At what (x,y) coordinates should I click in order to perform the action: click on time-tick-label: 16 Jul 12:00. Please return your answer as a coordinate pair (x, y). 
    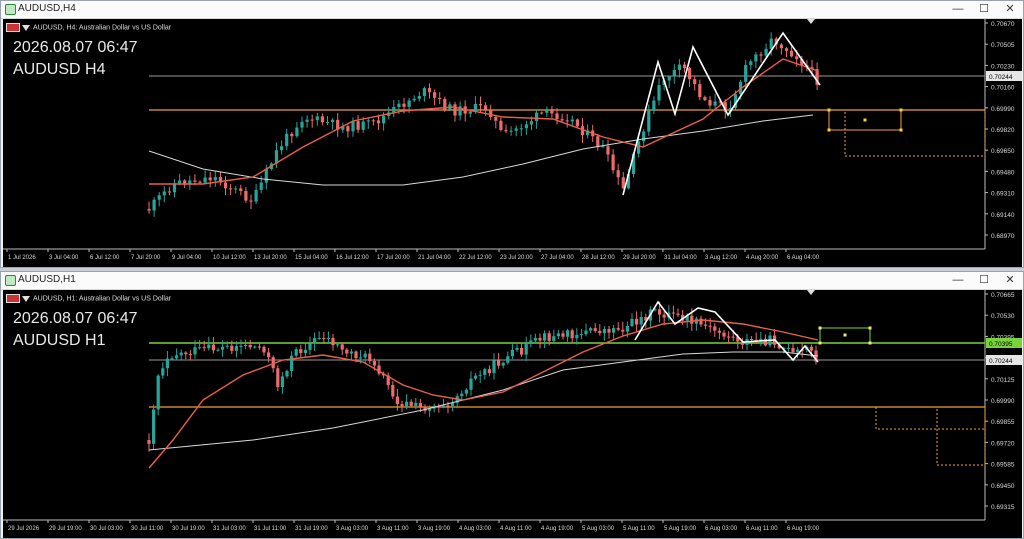
    Looking at the image, I should click on (352, 258).